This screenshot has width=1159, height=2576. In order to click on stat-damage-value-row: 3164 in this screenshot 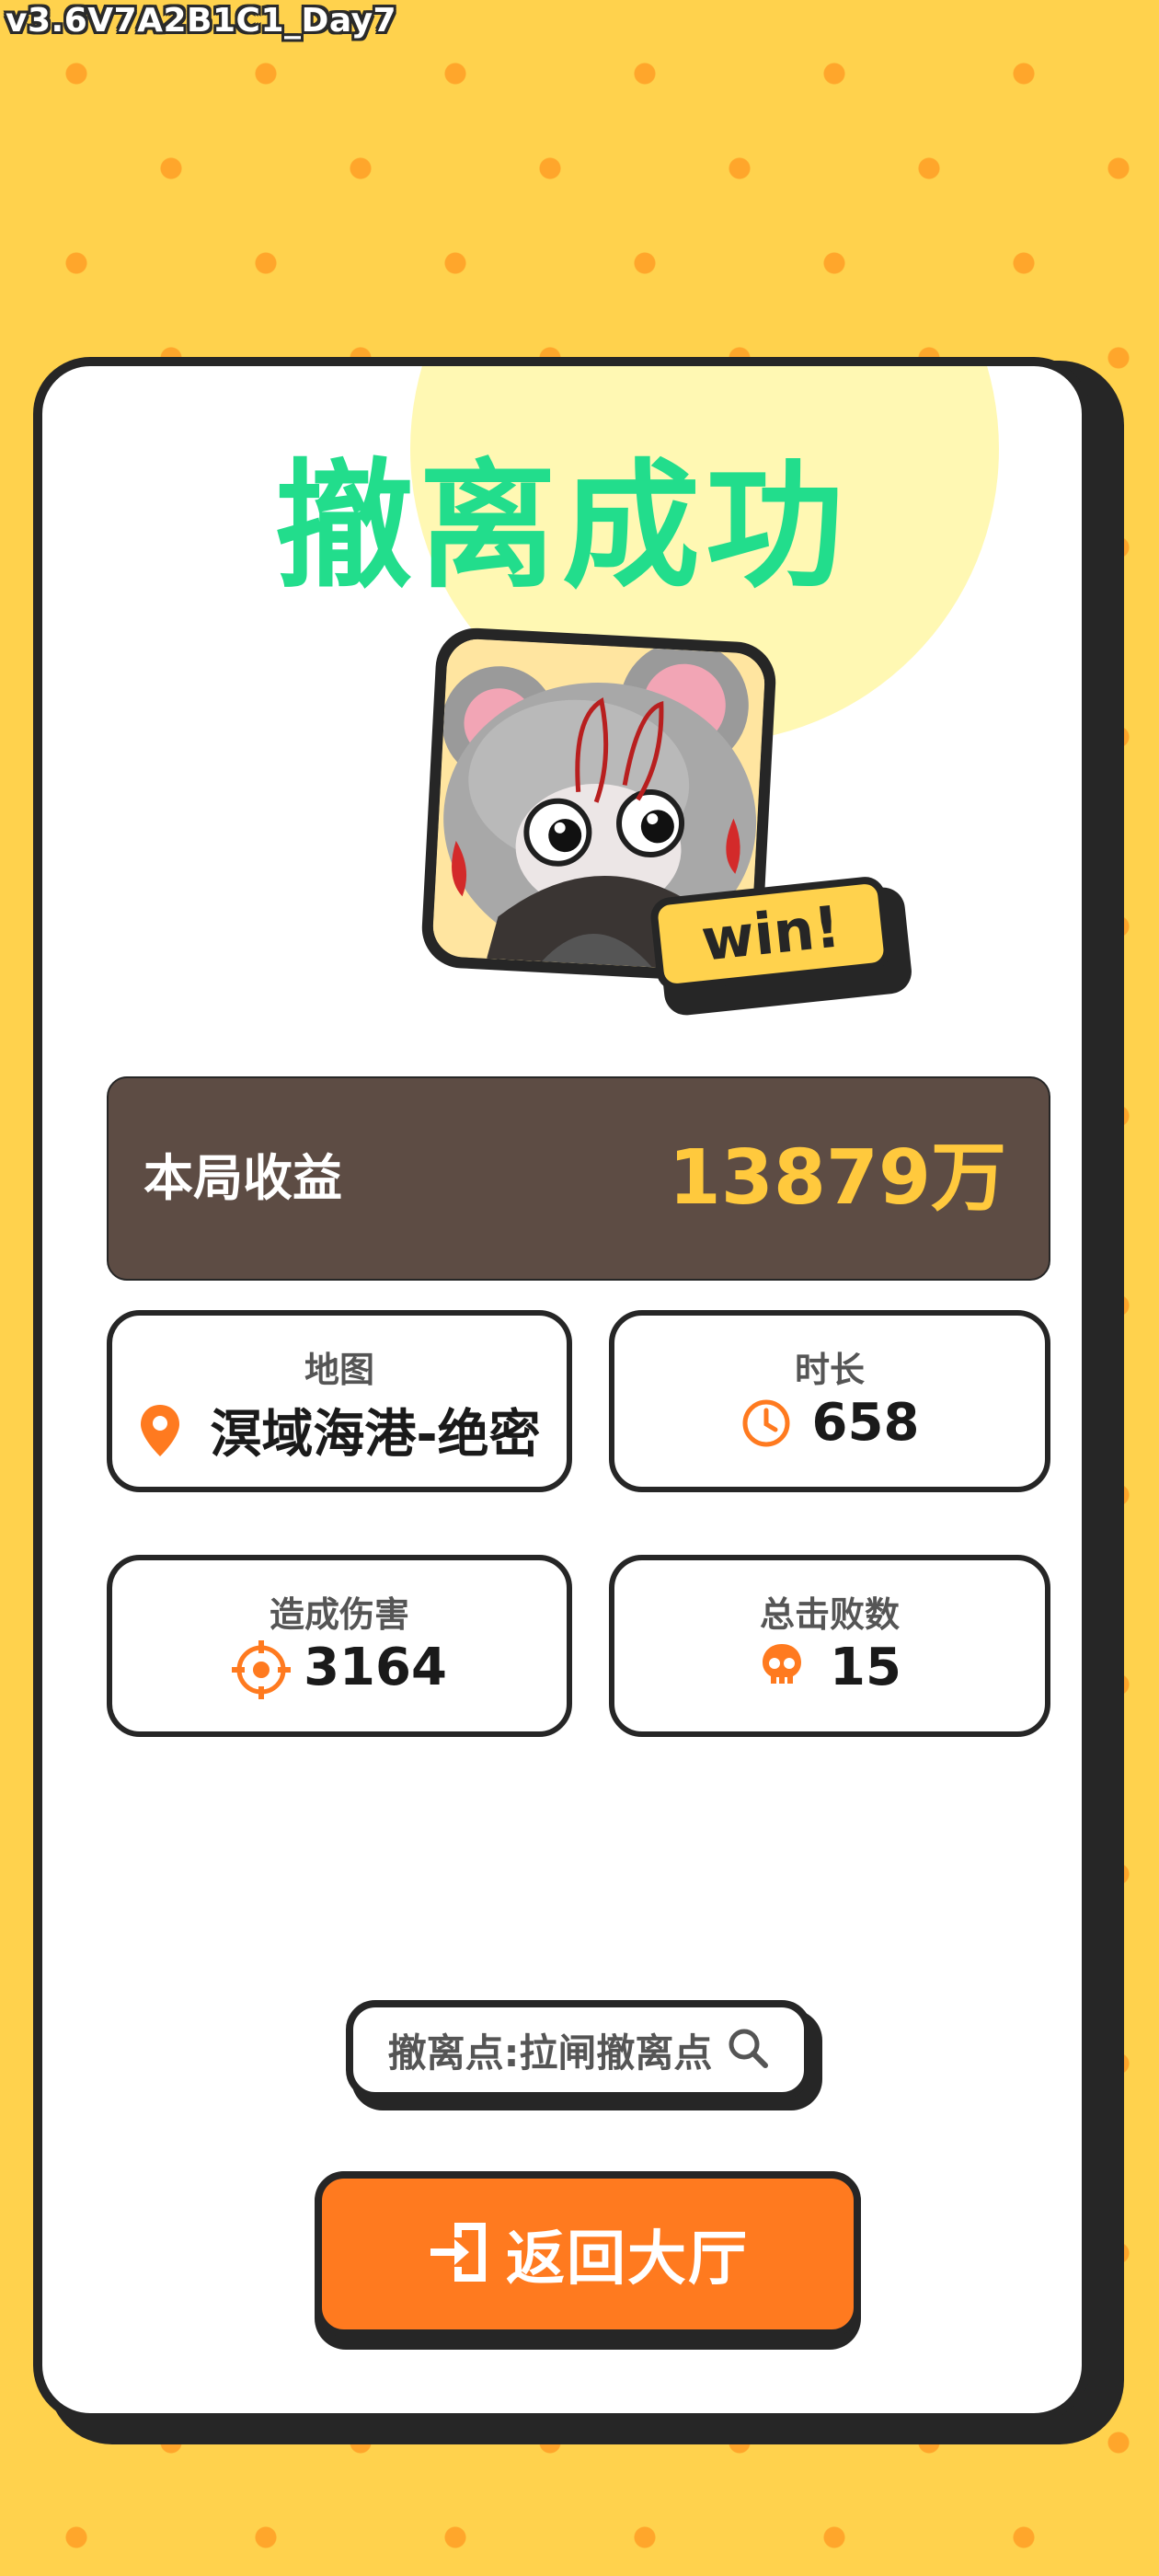, I will do `click(339, 1668)`.